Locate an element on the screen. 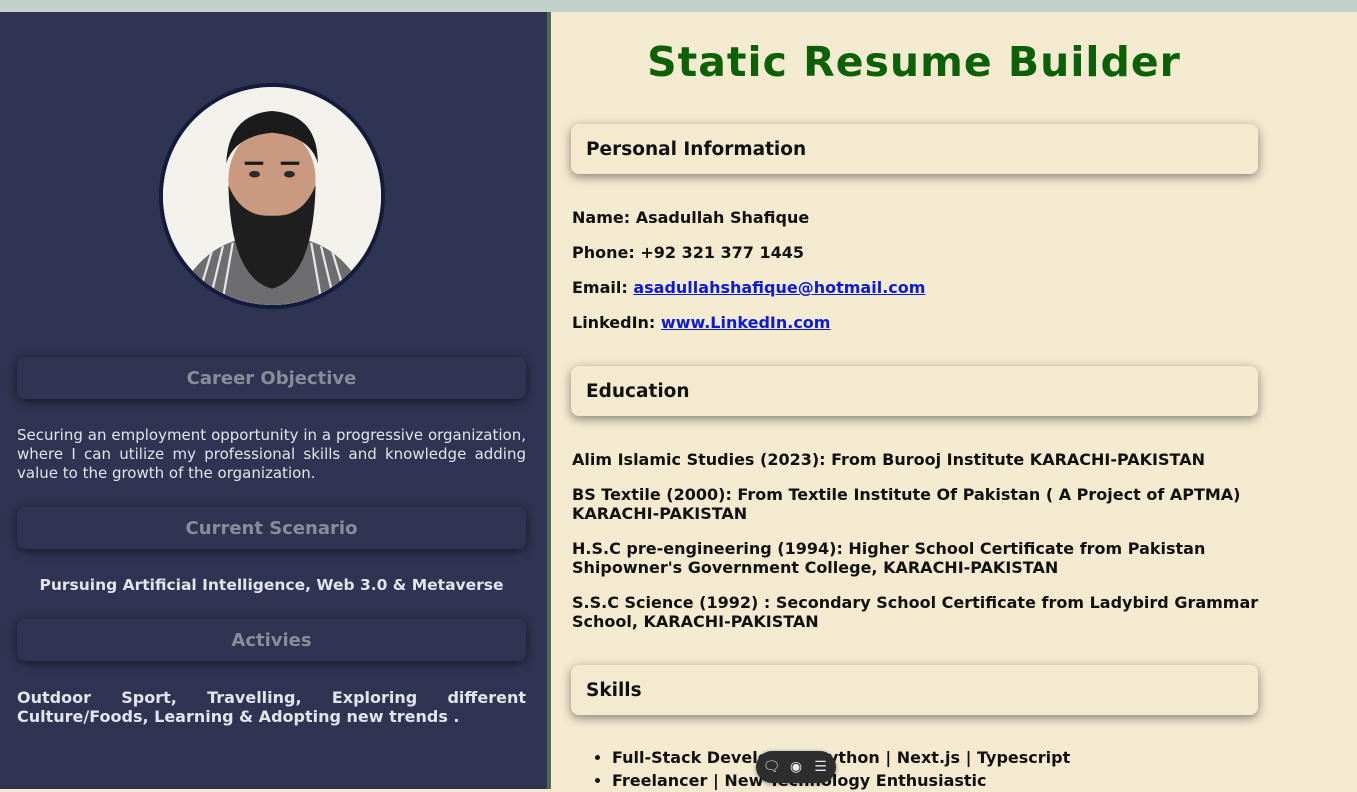  column-divider is located at coordinates (549, 400).